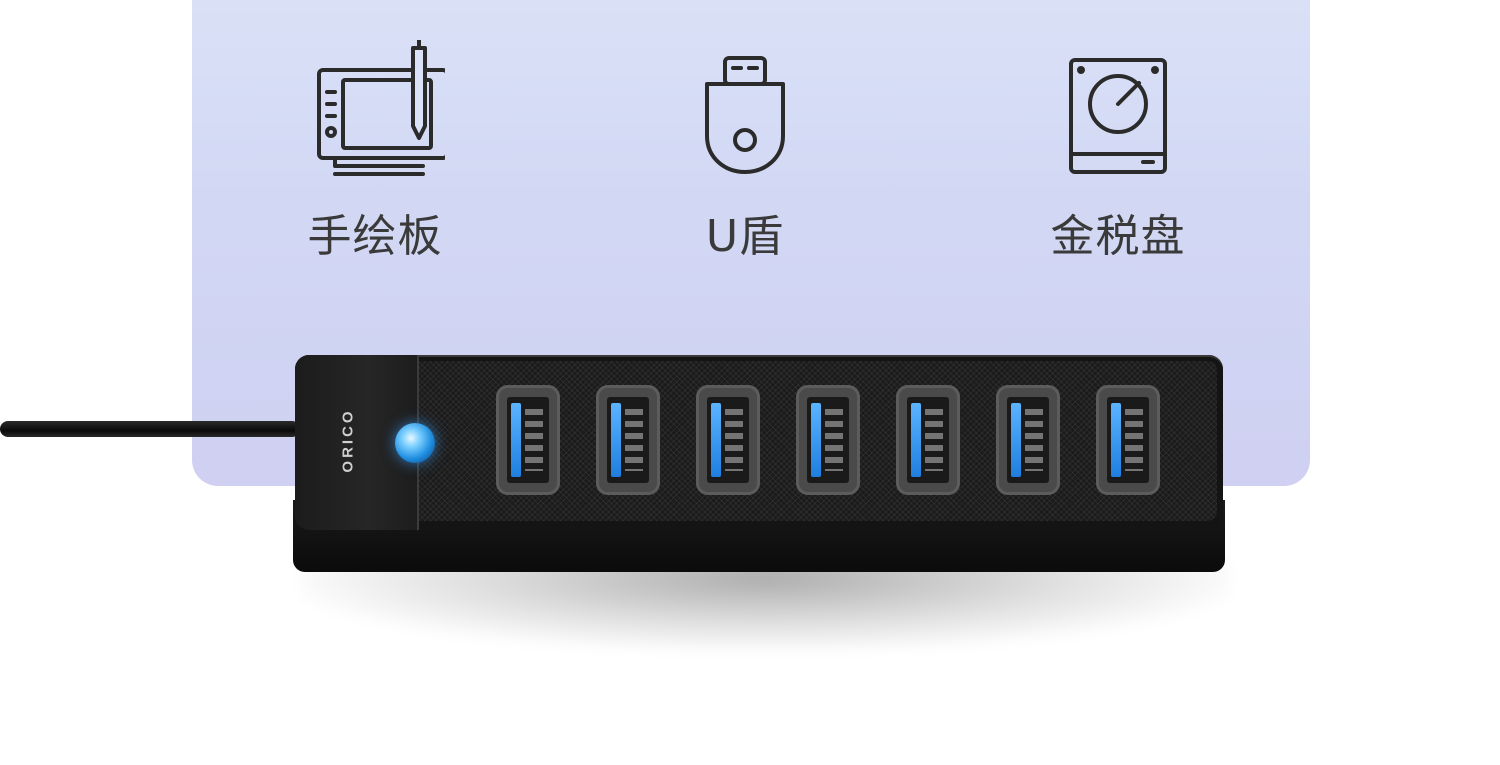 Image resolution: width=1500 pixels, height=765 pixels. Describe the element at coordinates (745, 236) in the screenshot. I see `feature-label: U盾` at that location.